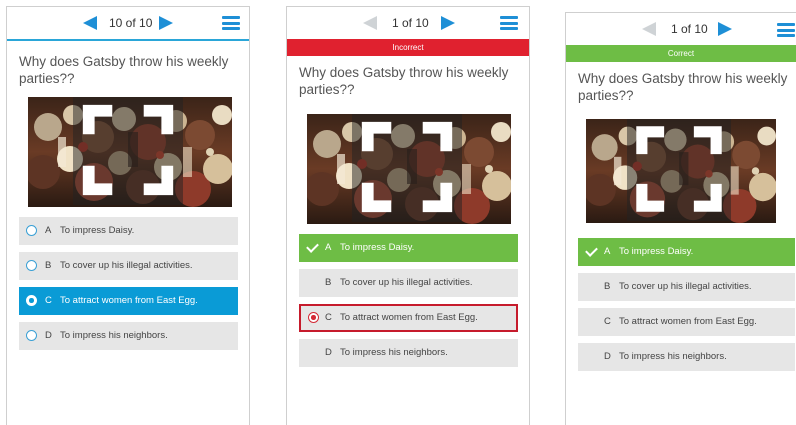 This screenshot has width=796, height=425. I want to click on quiz-navbar: 10 of 10, so click(128, 24).